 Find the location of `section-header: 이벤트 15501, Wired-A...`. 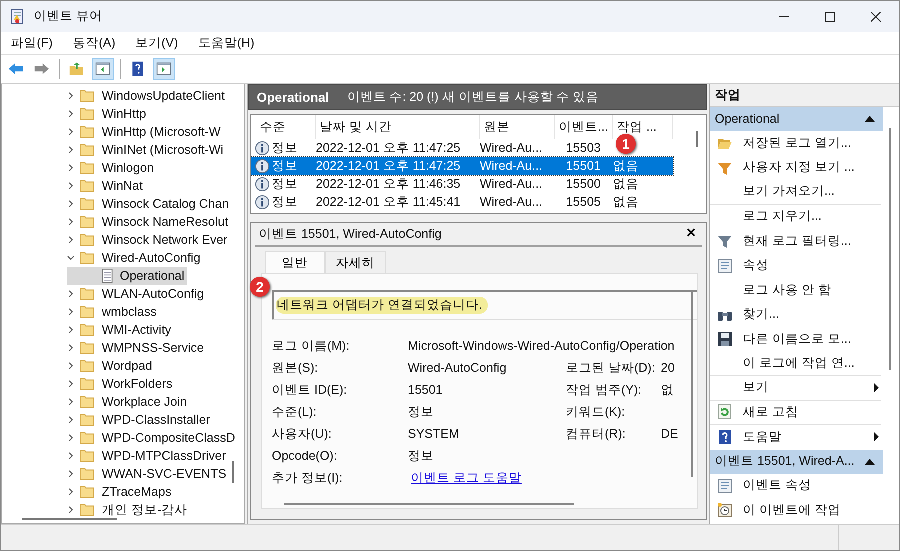

section-header: 이벤트 15501, Wired-A... is located at coordinates (796, 462).